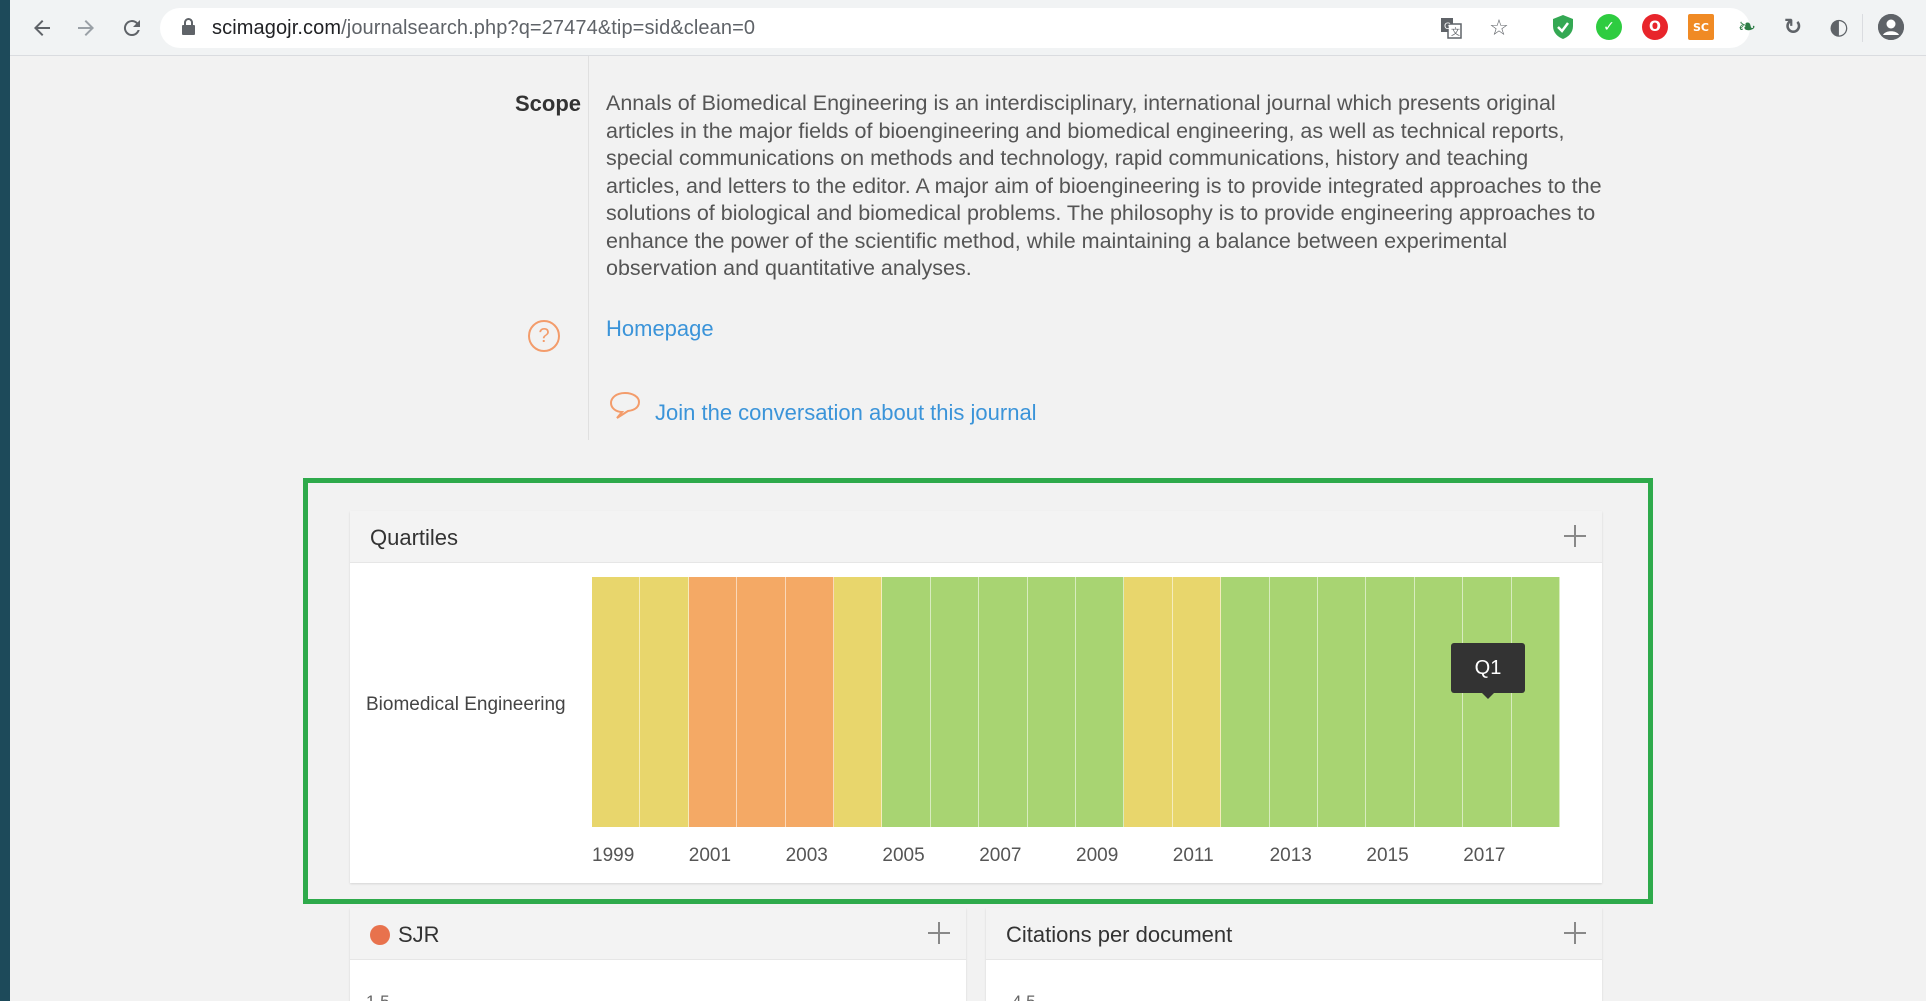 Image resolution: width=1926 pixels, height=1001 pixels. Describe the element at coordinates (1447, 27) in the screenshot. I see `svg-text: G` at that location.